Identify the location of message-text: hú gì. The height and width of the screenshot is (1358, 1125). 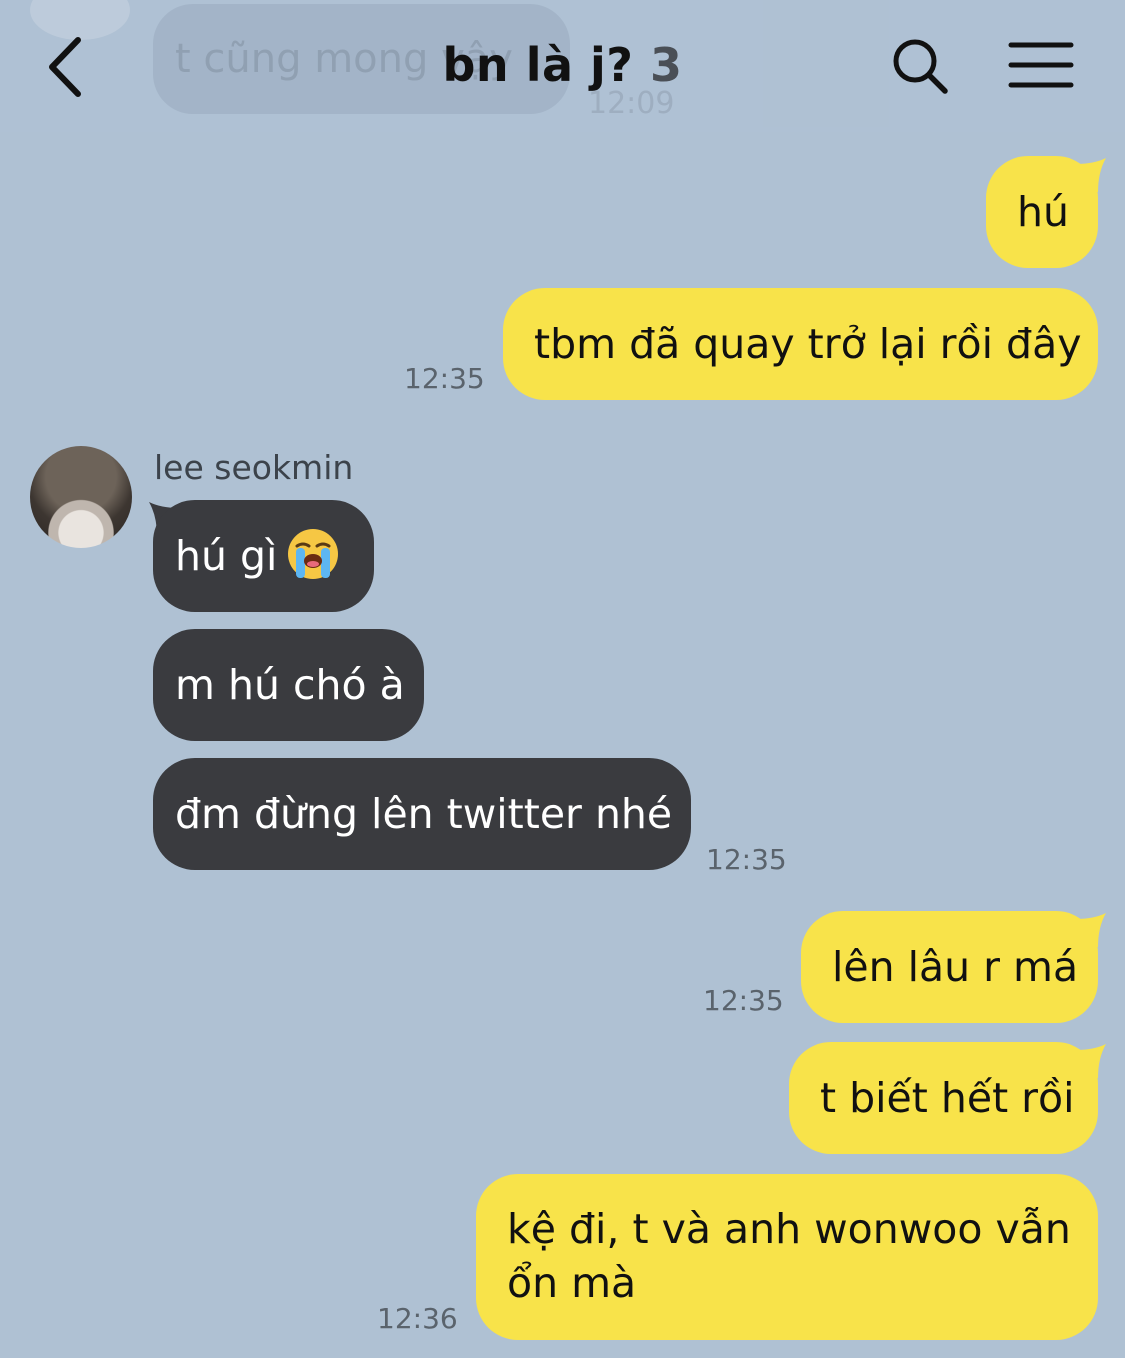
(226, 556).